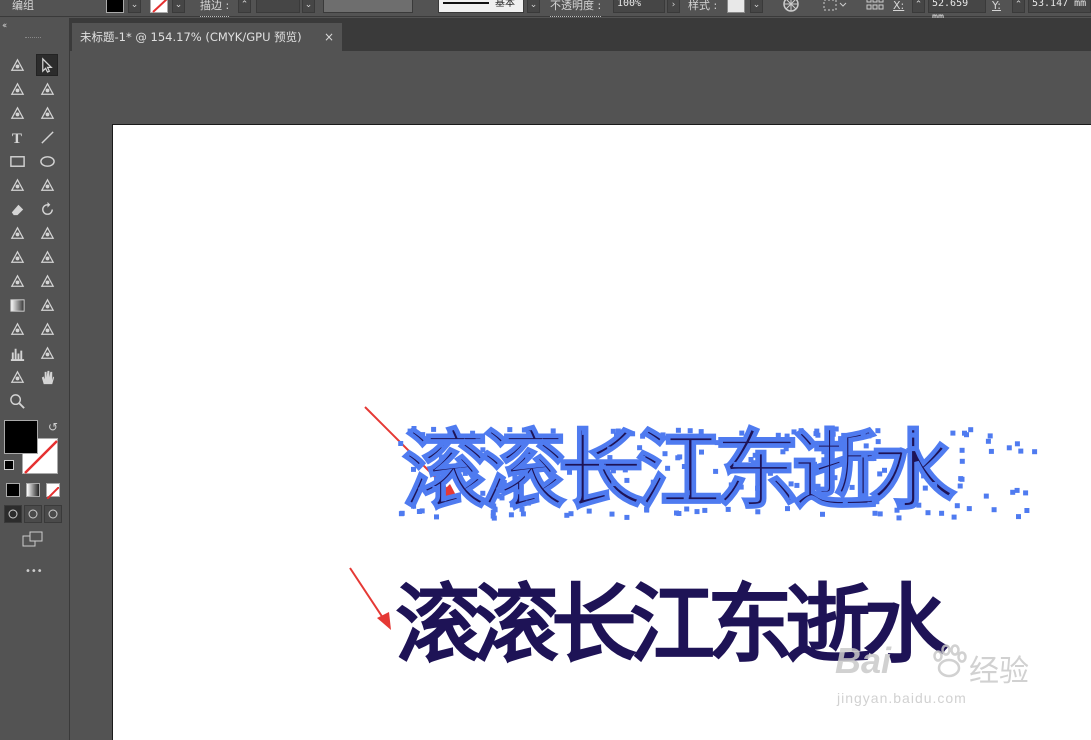 This screenshot has width=1091, height=740. Describe the element at coordinates (17, 377) in the screenshot. I see `slice-tool-icon` at that location.